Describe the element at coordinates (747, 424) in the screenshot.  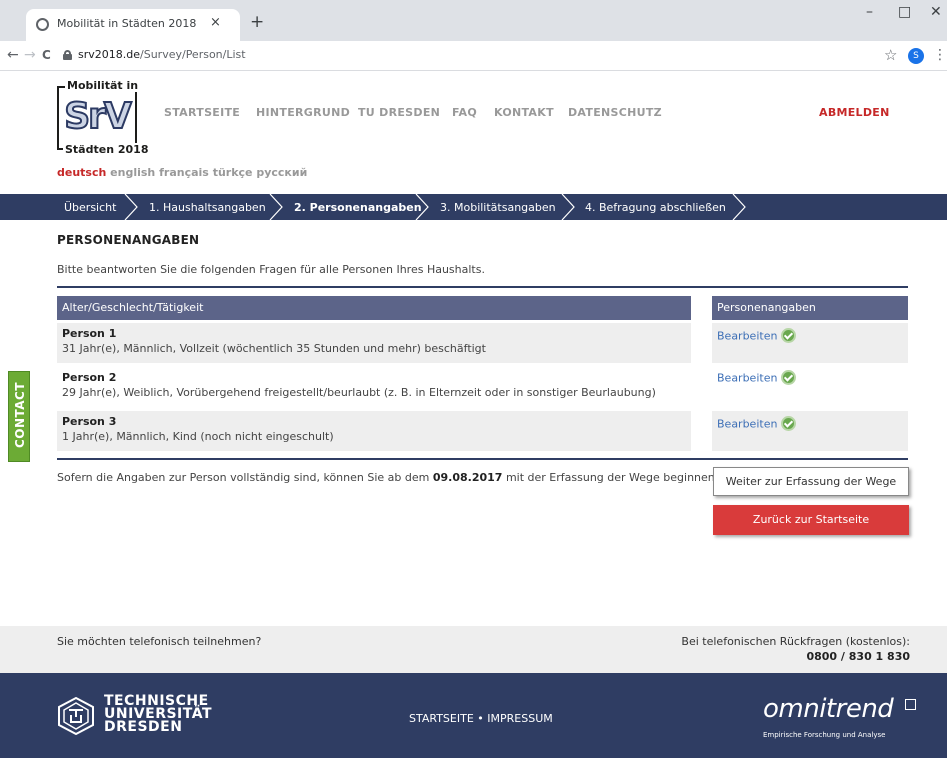
I see `edit-person-3-link: Bearbeiten` at that location.